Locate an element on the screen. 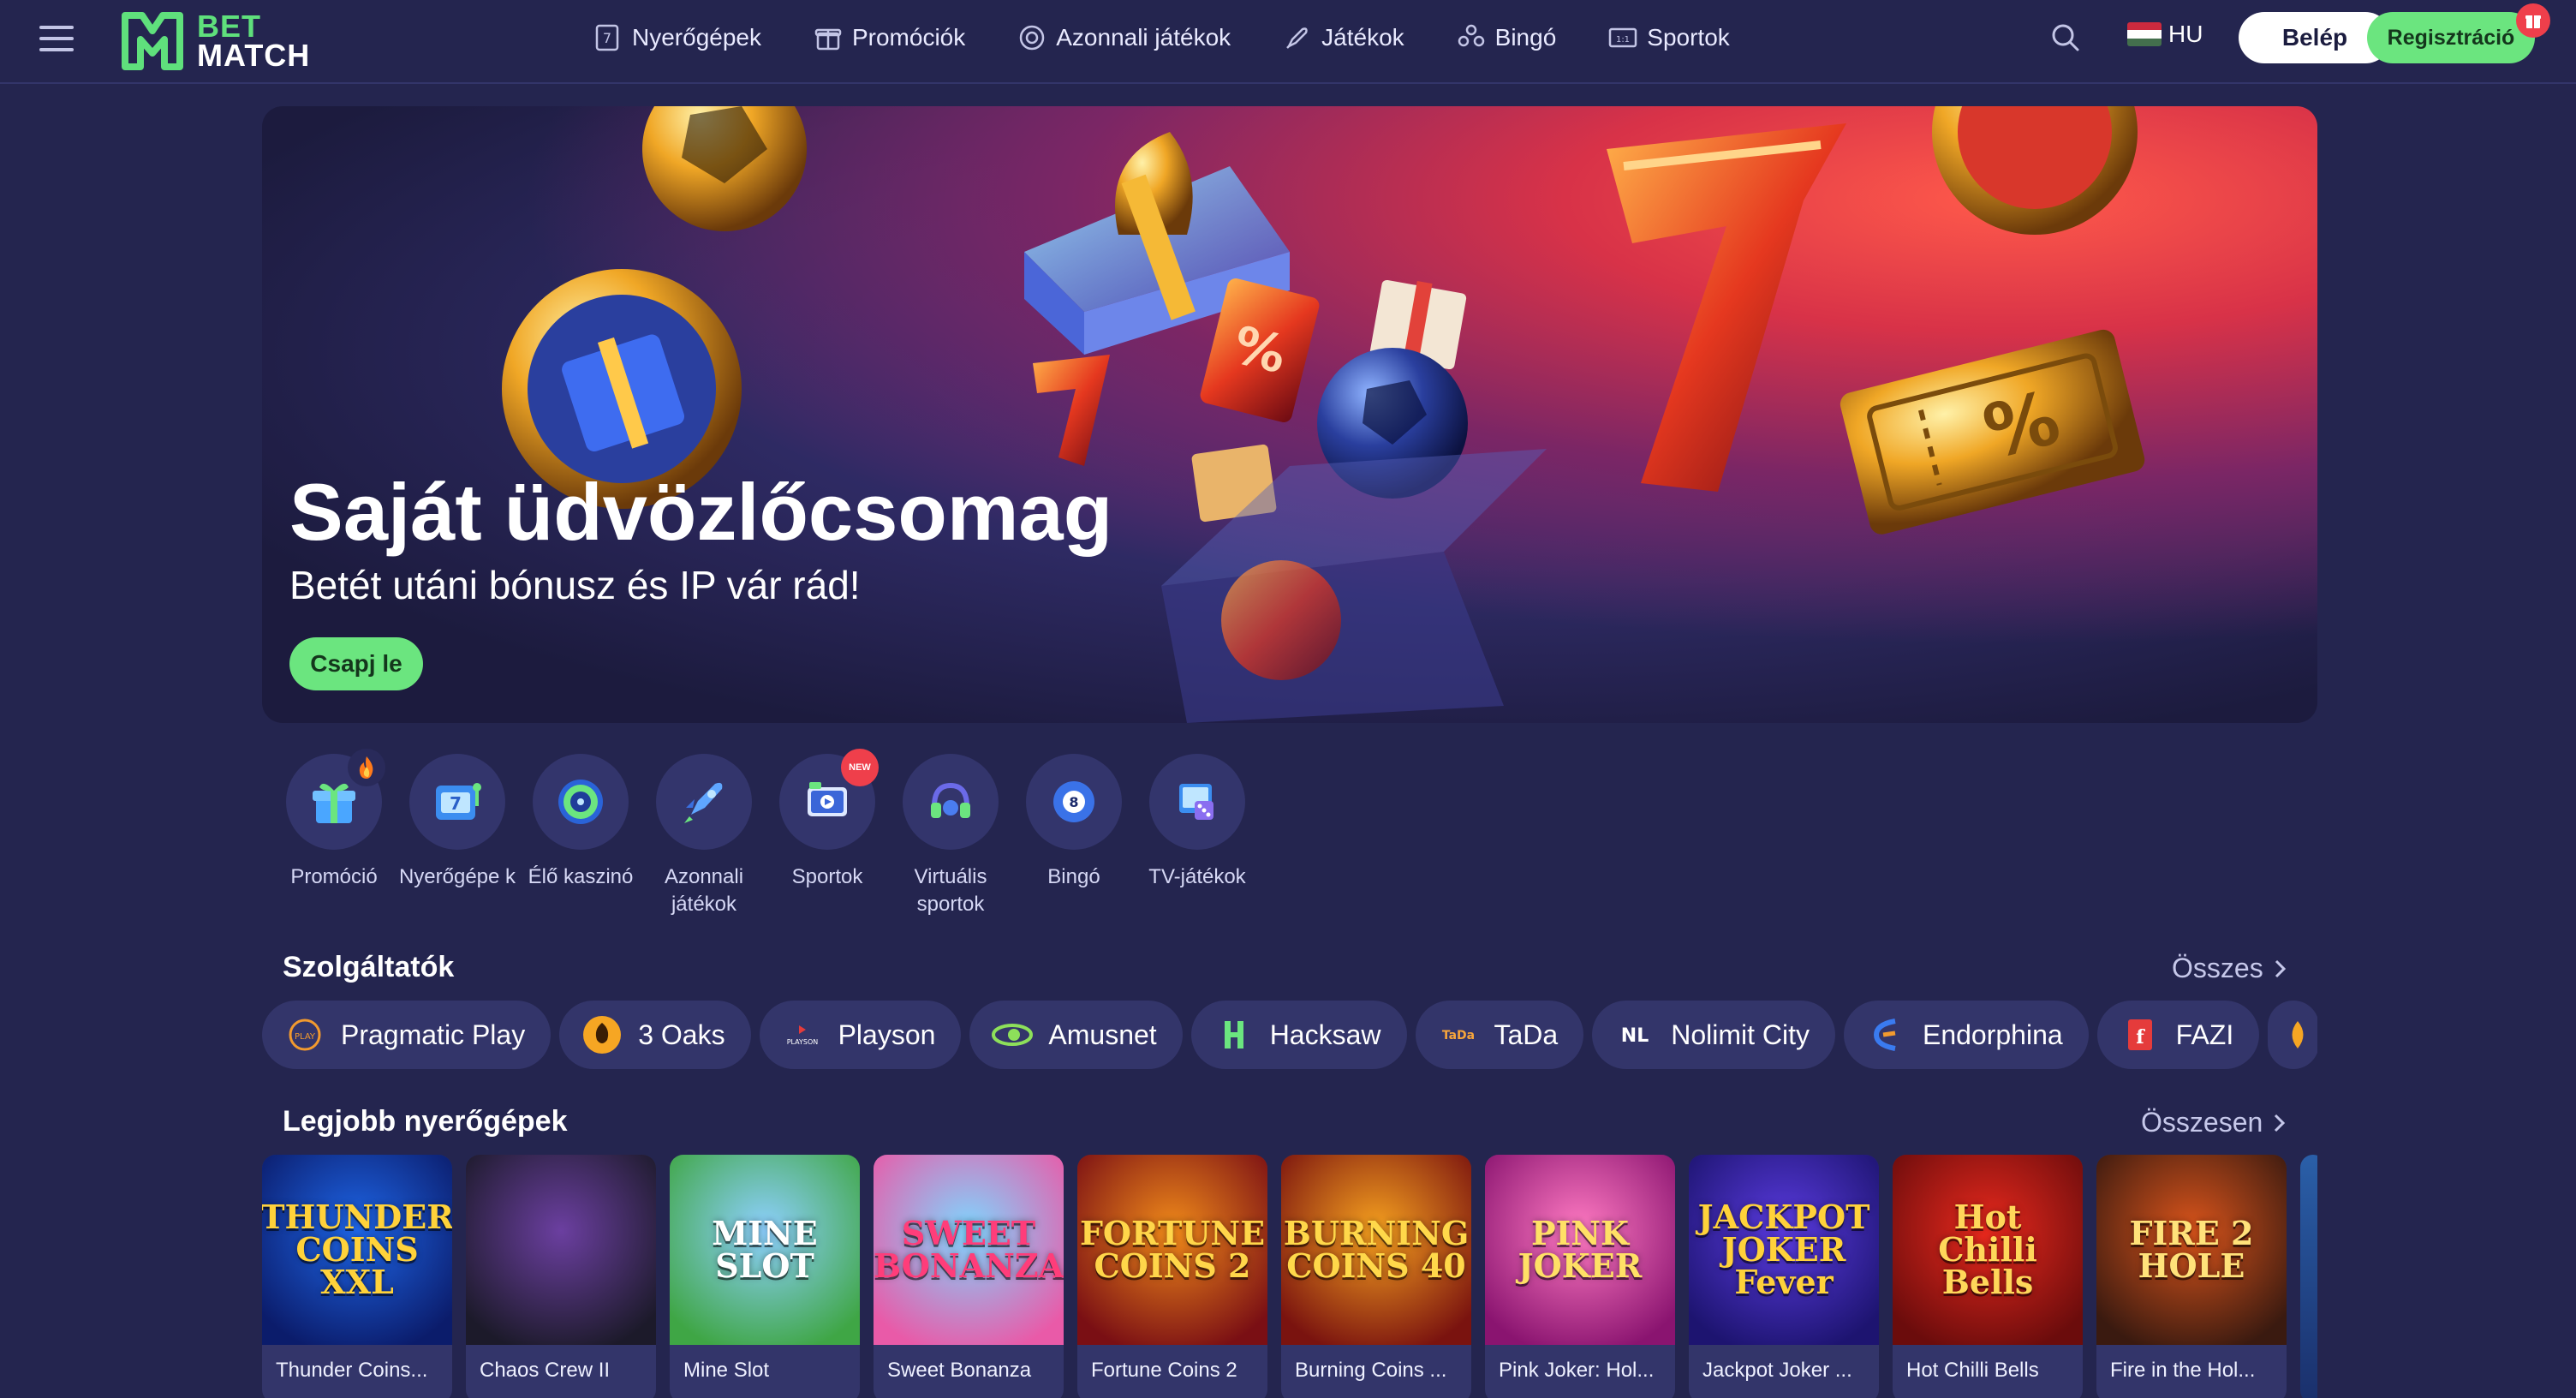  gift-icon is located at coordinates (828, 39).